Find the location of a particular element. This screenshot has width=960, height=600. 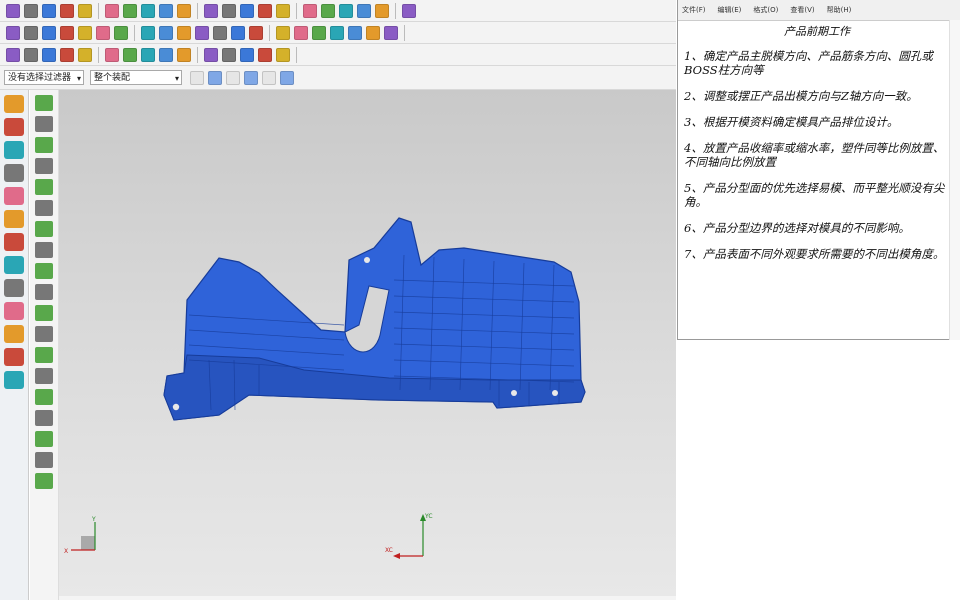

constraint-icon is located at coordinates (14, 173).